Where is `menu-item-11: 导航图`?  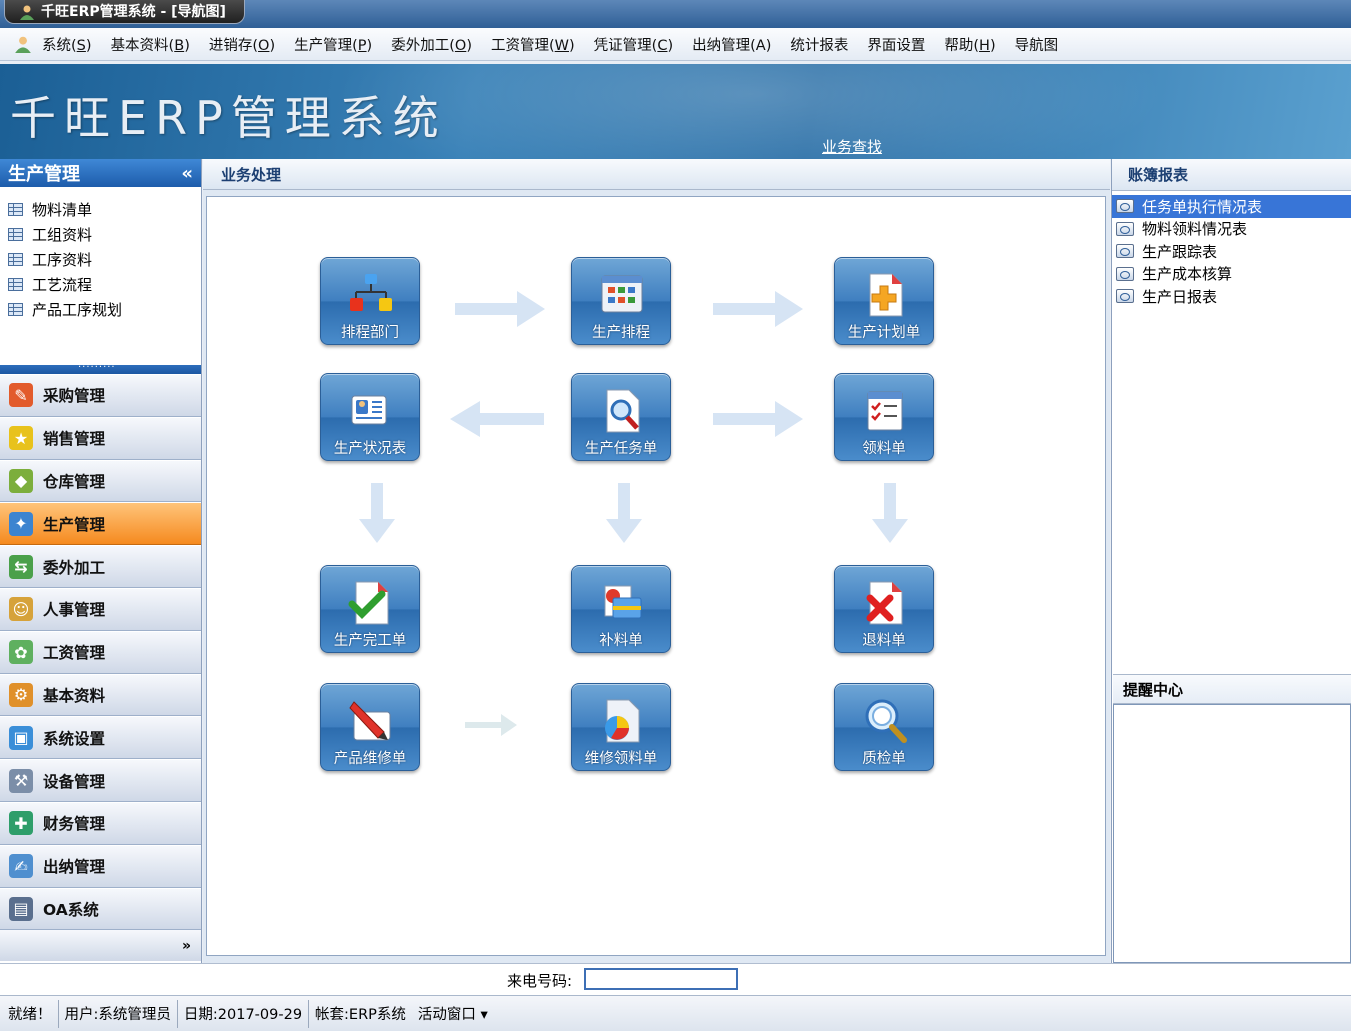 menu-item-11: 导航图 is located at coordinates (1037, 44).